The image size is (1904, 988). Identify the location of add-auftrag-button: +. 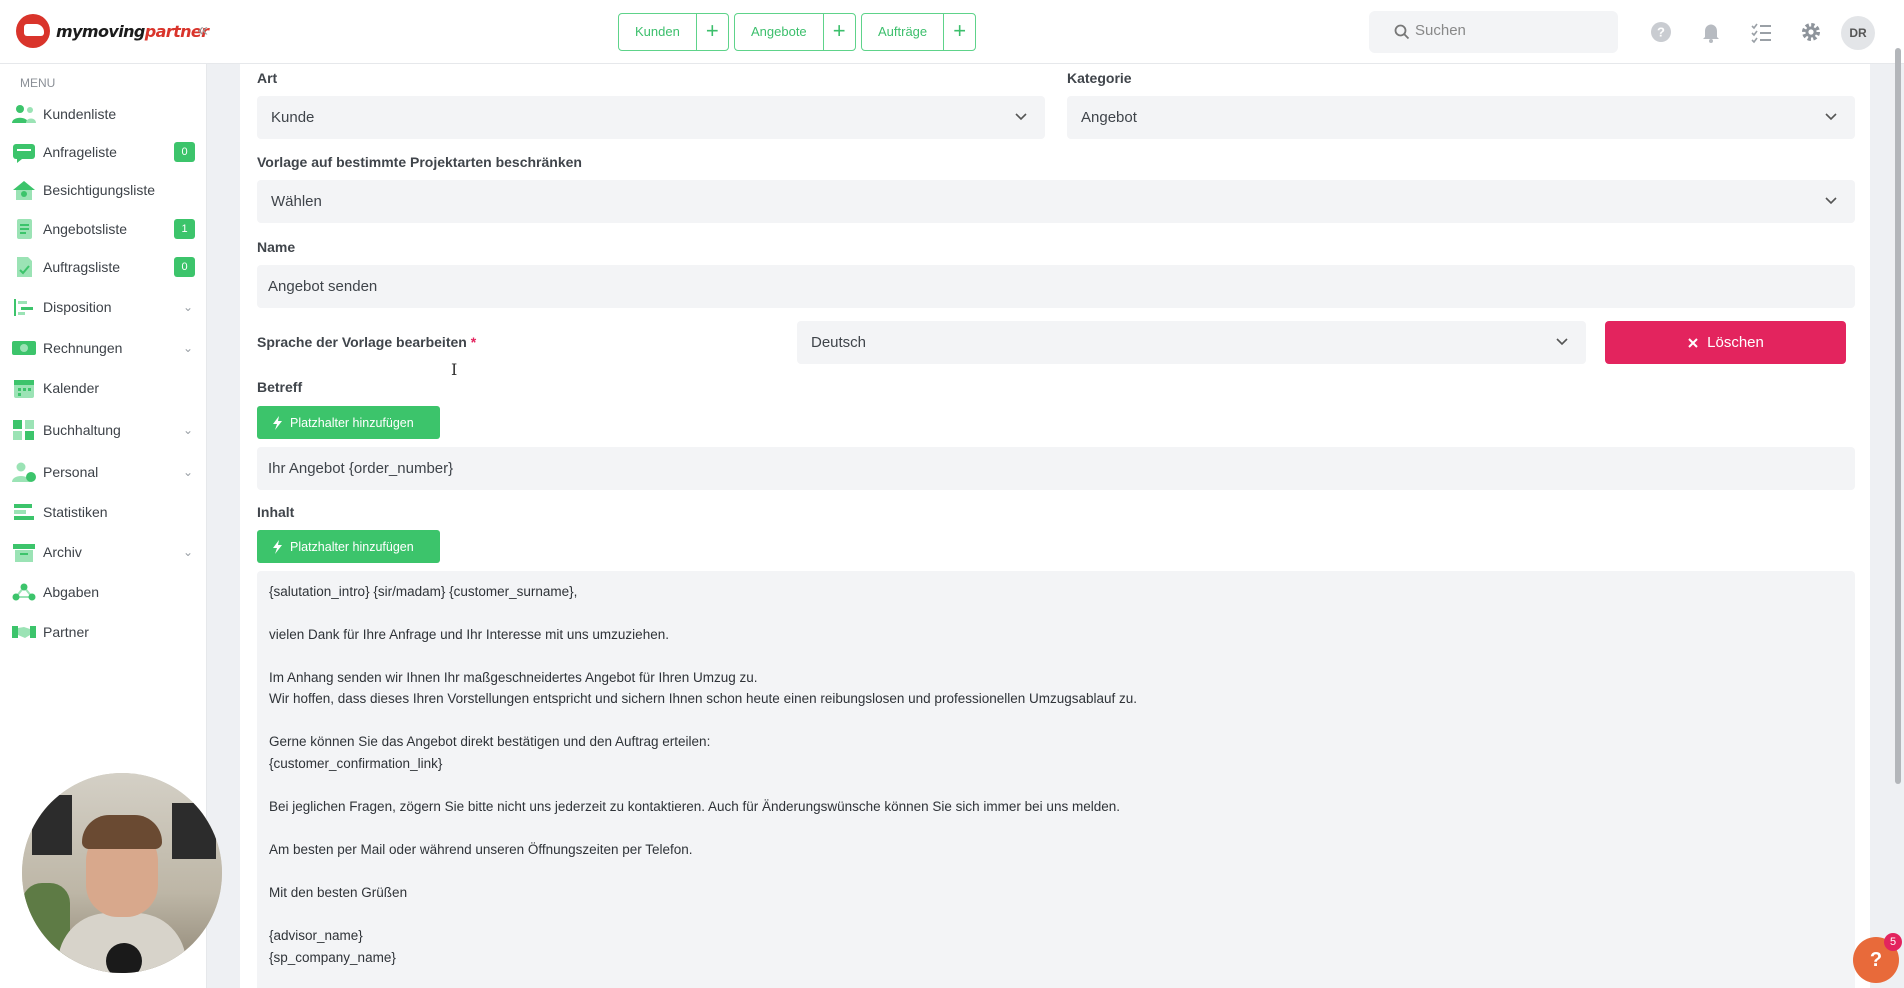
(959, 32).